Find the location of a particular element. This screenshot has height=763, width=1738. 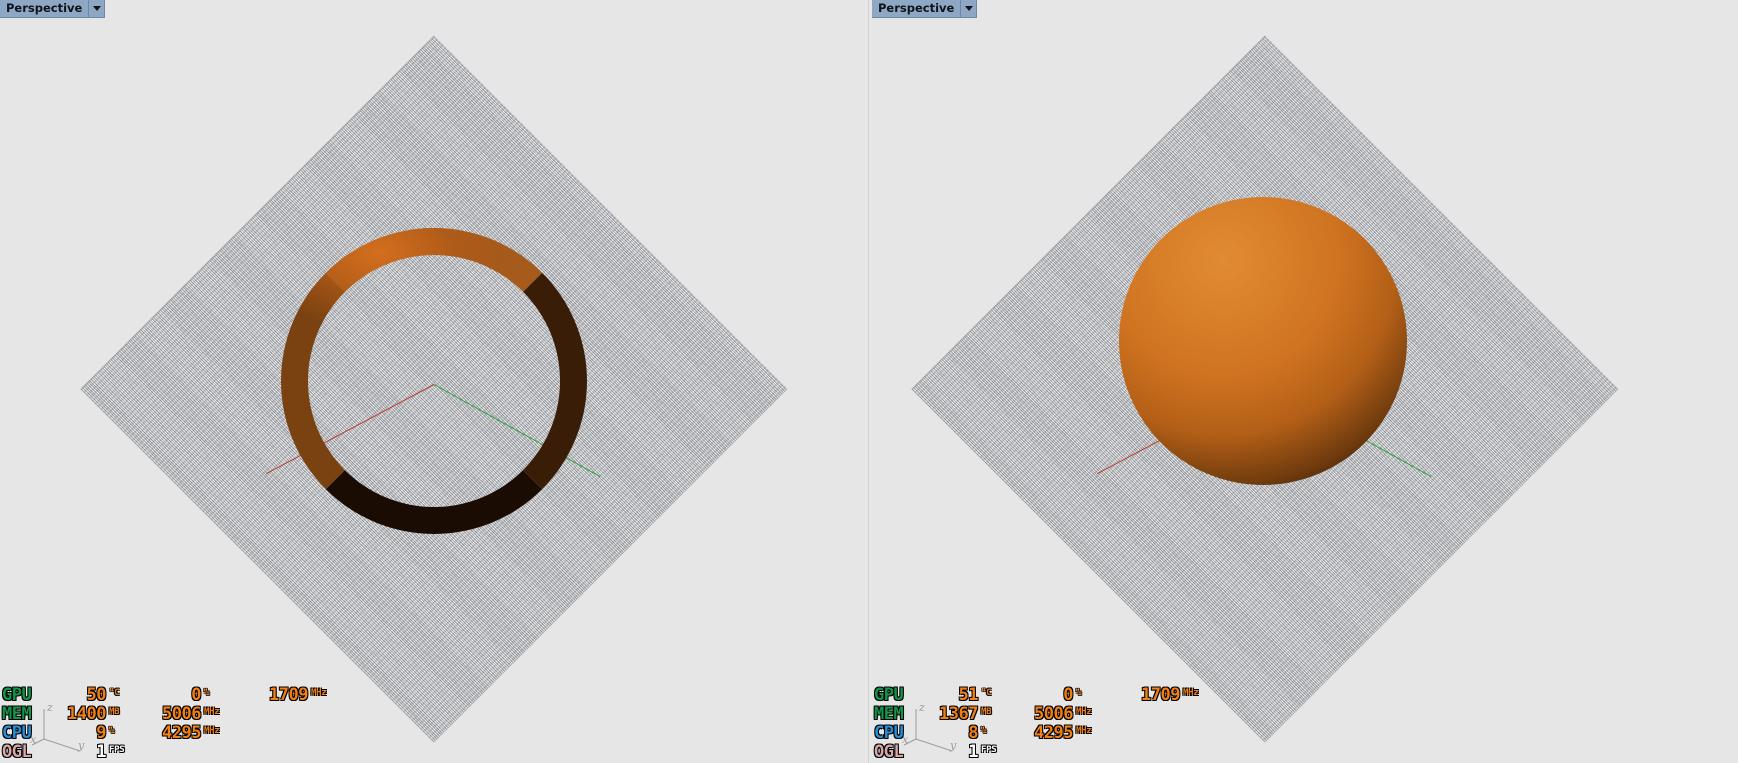

torus-object is located at coordinates (434, 381).